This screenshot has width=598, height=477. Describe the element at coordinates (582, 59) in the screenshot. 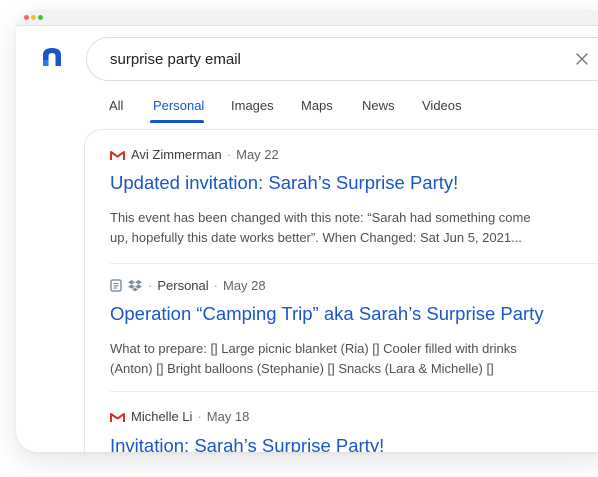

I see `close-icon` at that location.